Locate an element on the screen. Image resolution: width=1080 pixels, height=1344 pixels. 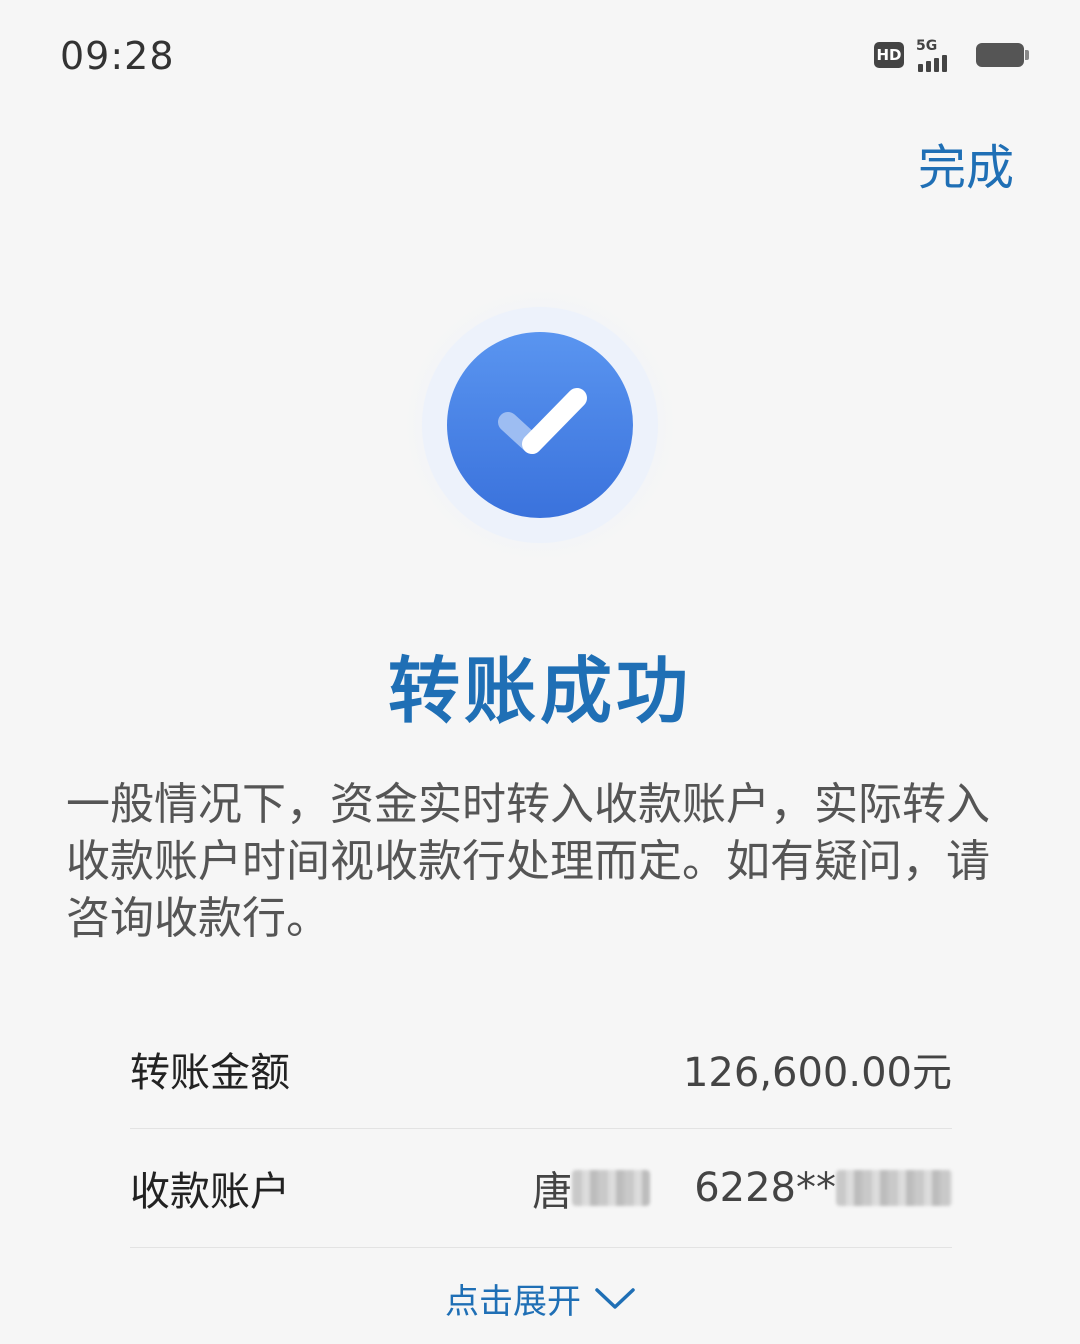
account-name-visible: 唐 is located at coordinates (552, 1192).